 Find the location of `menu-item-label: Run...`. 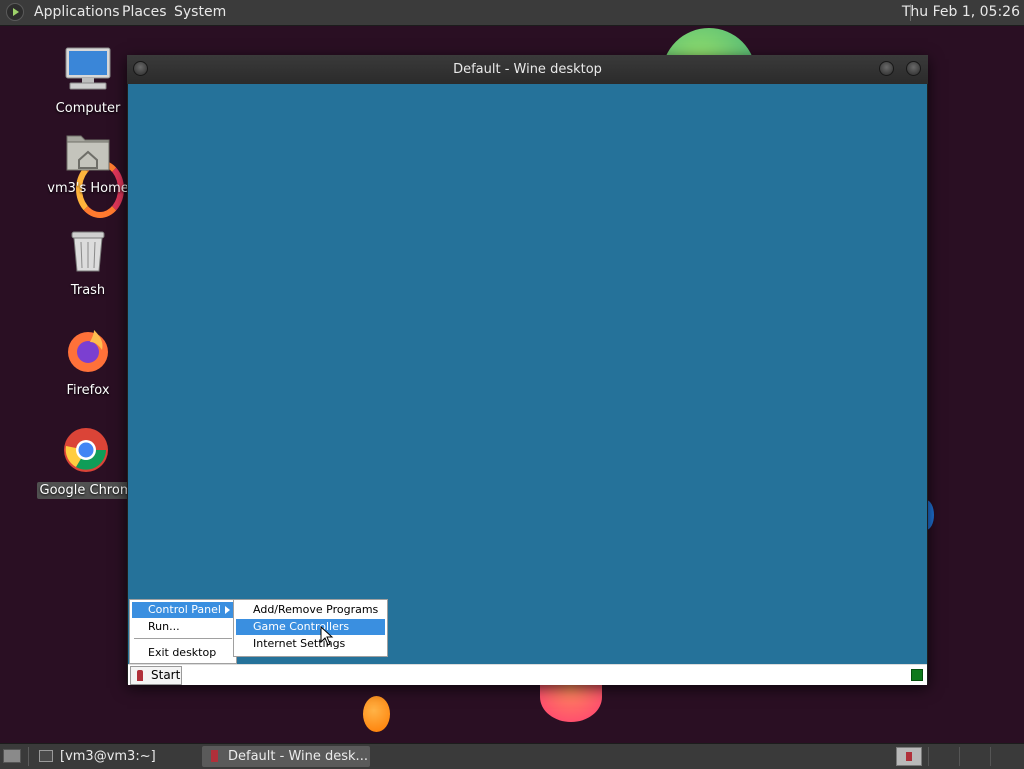

menu-item-label: Run... is located at coordinates (164, 626).